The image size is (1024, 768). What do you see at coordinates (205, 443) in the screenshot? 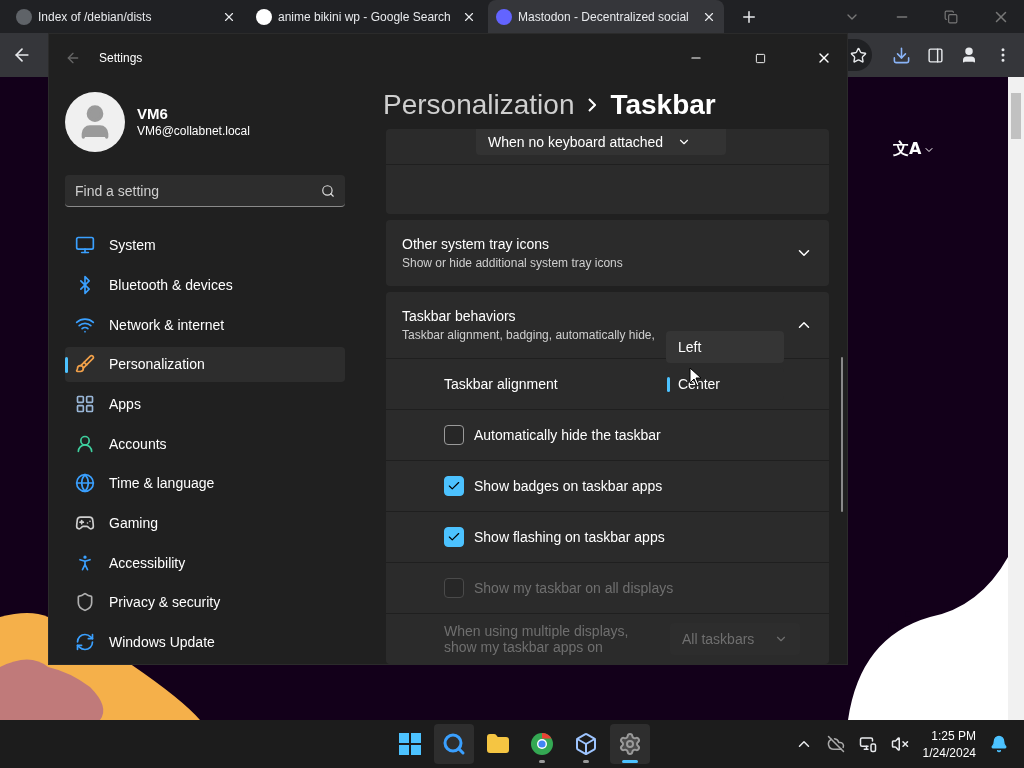
I see `nav-item: Accounts` at bounding box center [205, 443].